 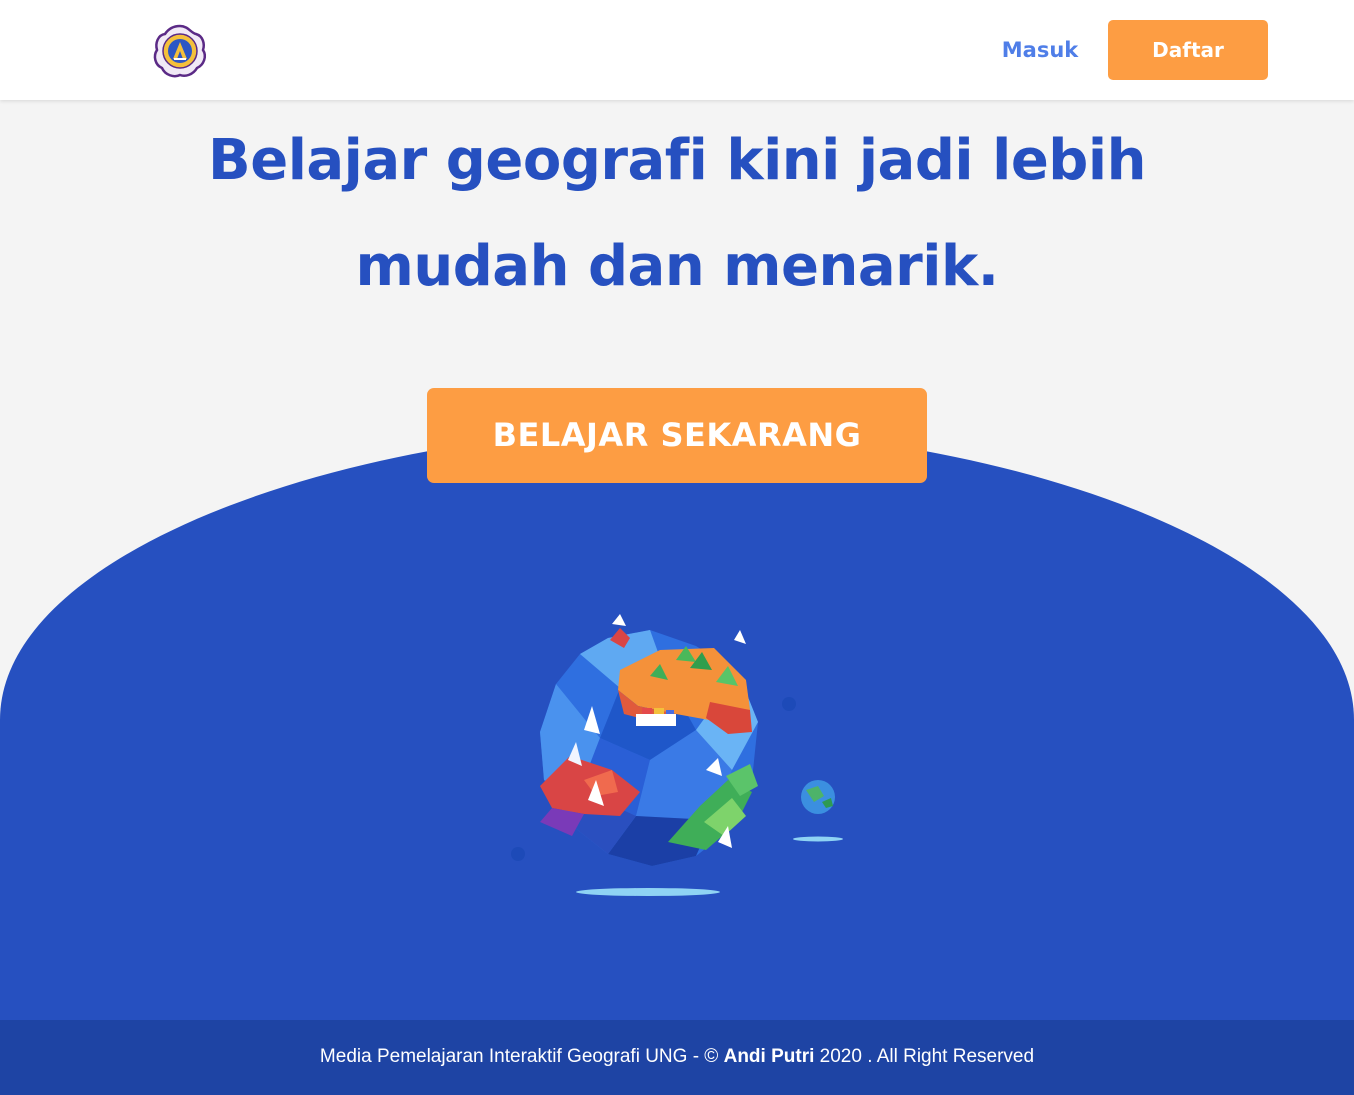 What do you see at coordinates (677, 755) in the screenshot?
I see `low-poly-globe-illustration-icon` at bounding box center [677, 755].